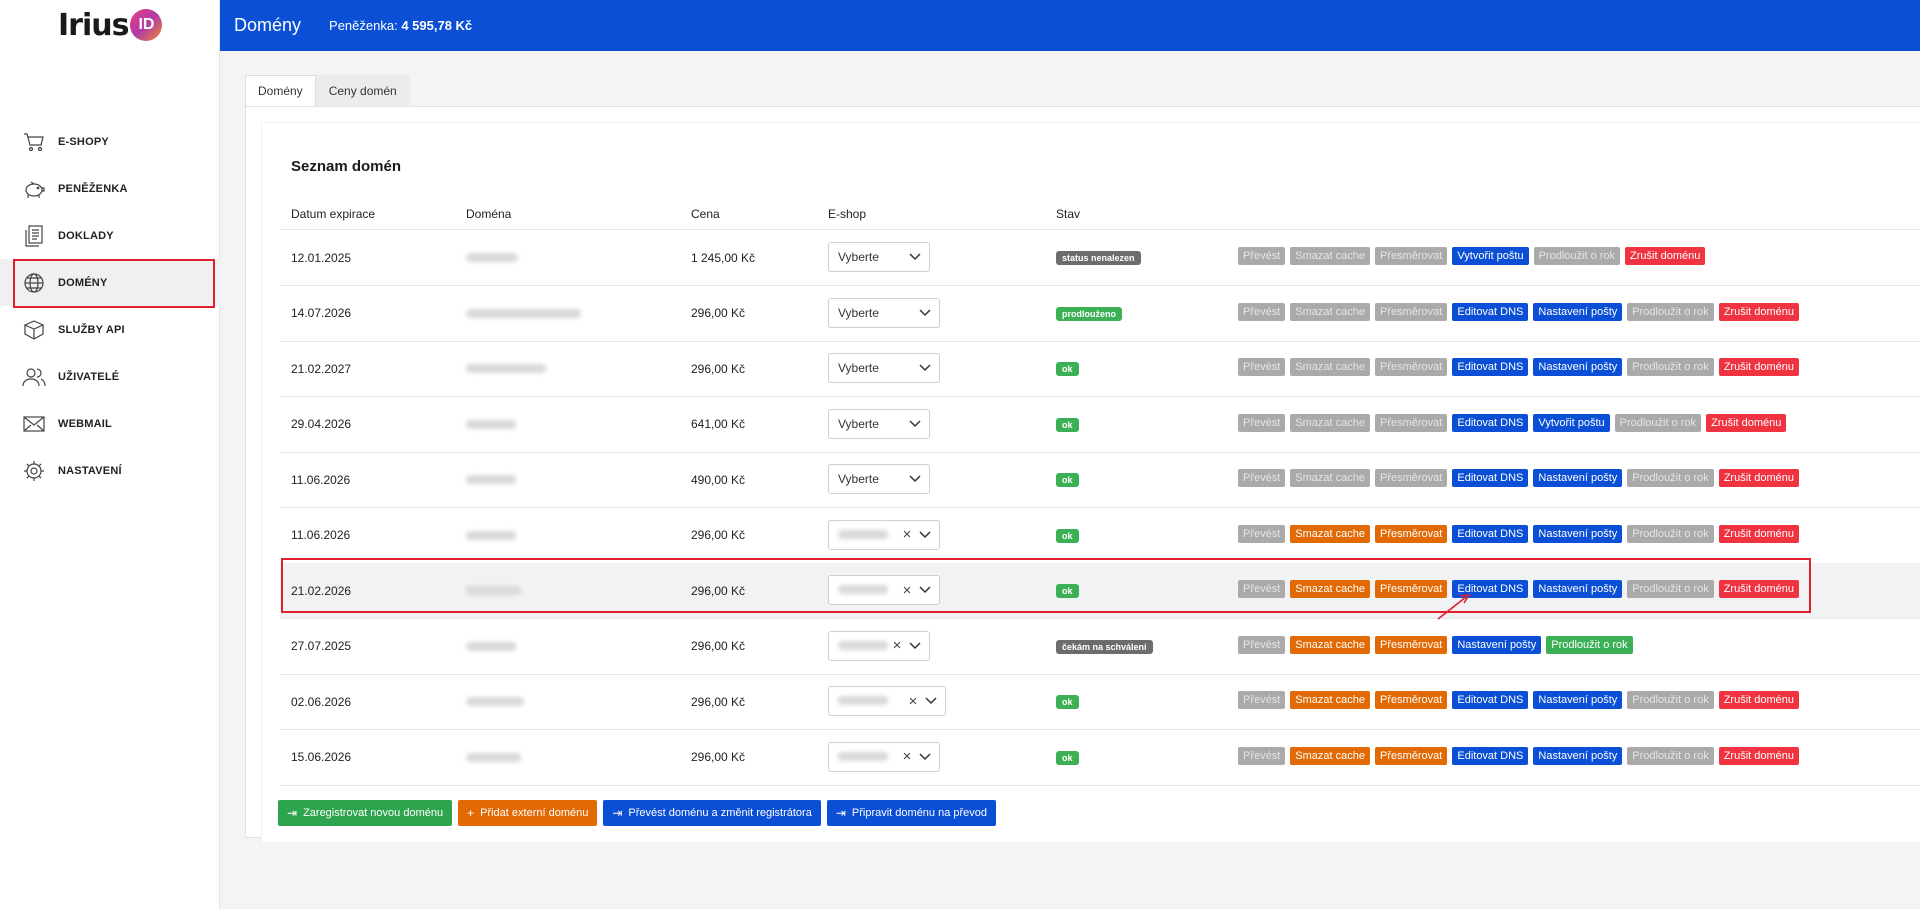 The height and width of the screenshot is (909, 1920). What do you see at coordinates (362, 91) in the screenshot?
I see `tab-ceny-domen: Ceny domén` at bounding box center [362, 91].